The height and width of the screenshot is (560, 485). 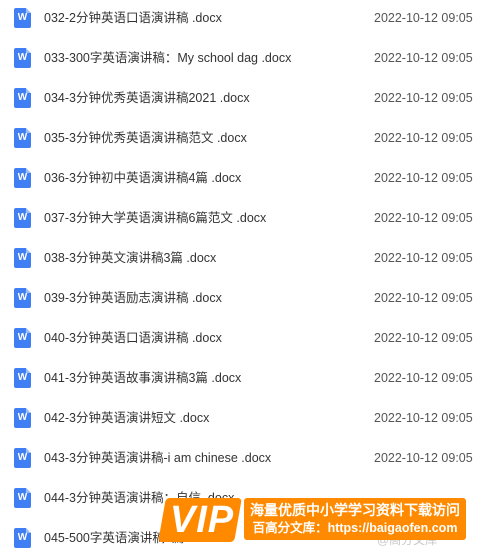 What do you see at coordinates (155, 218) in the screenshot?
I see `file-name: 037-3分钟大学英语演讲稿6篇范文 .docx` at bounding box center [155, 218].